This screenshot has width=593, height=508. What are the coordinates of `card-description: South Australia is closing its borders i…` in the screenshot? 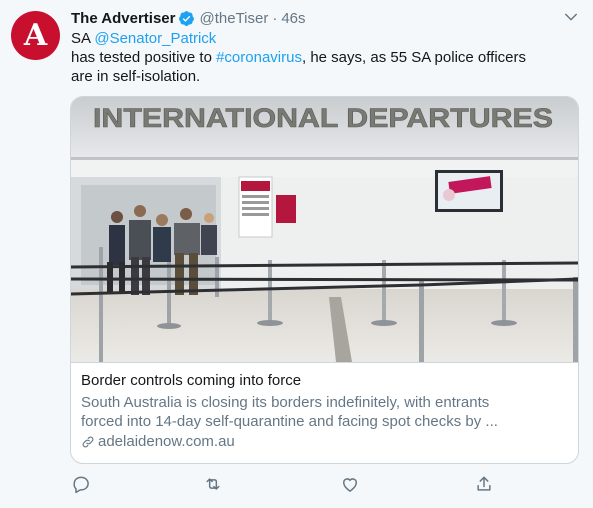 It's located at (321, 412).